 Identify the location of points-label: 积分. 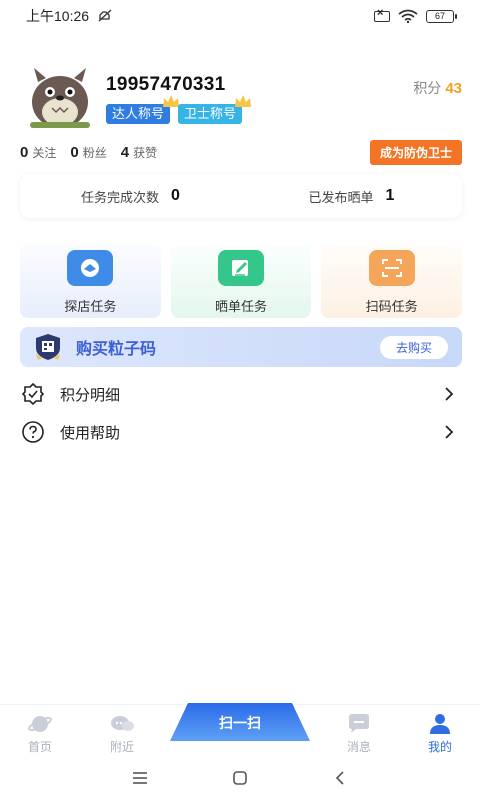
(427, 88).